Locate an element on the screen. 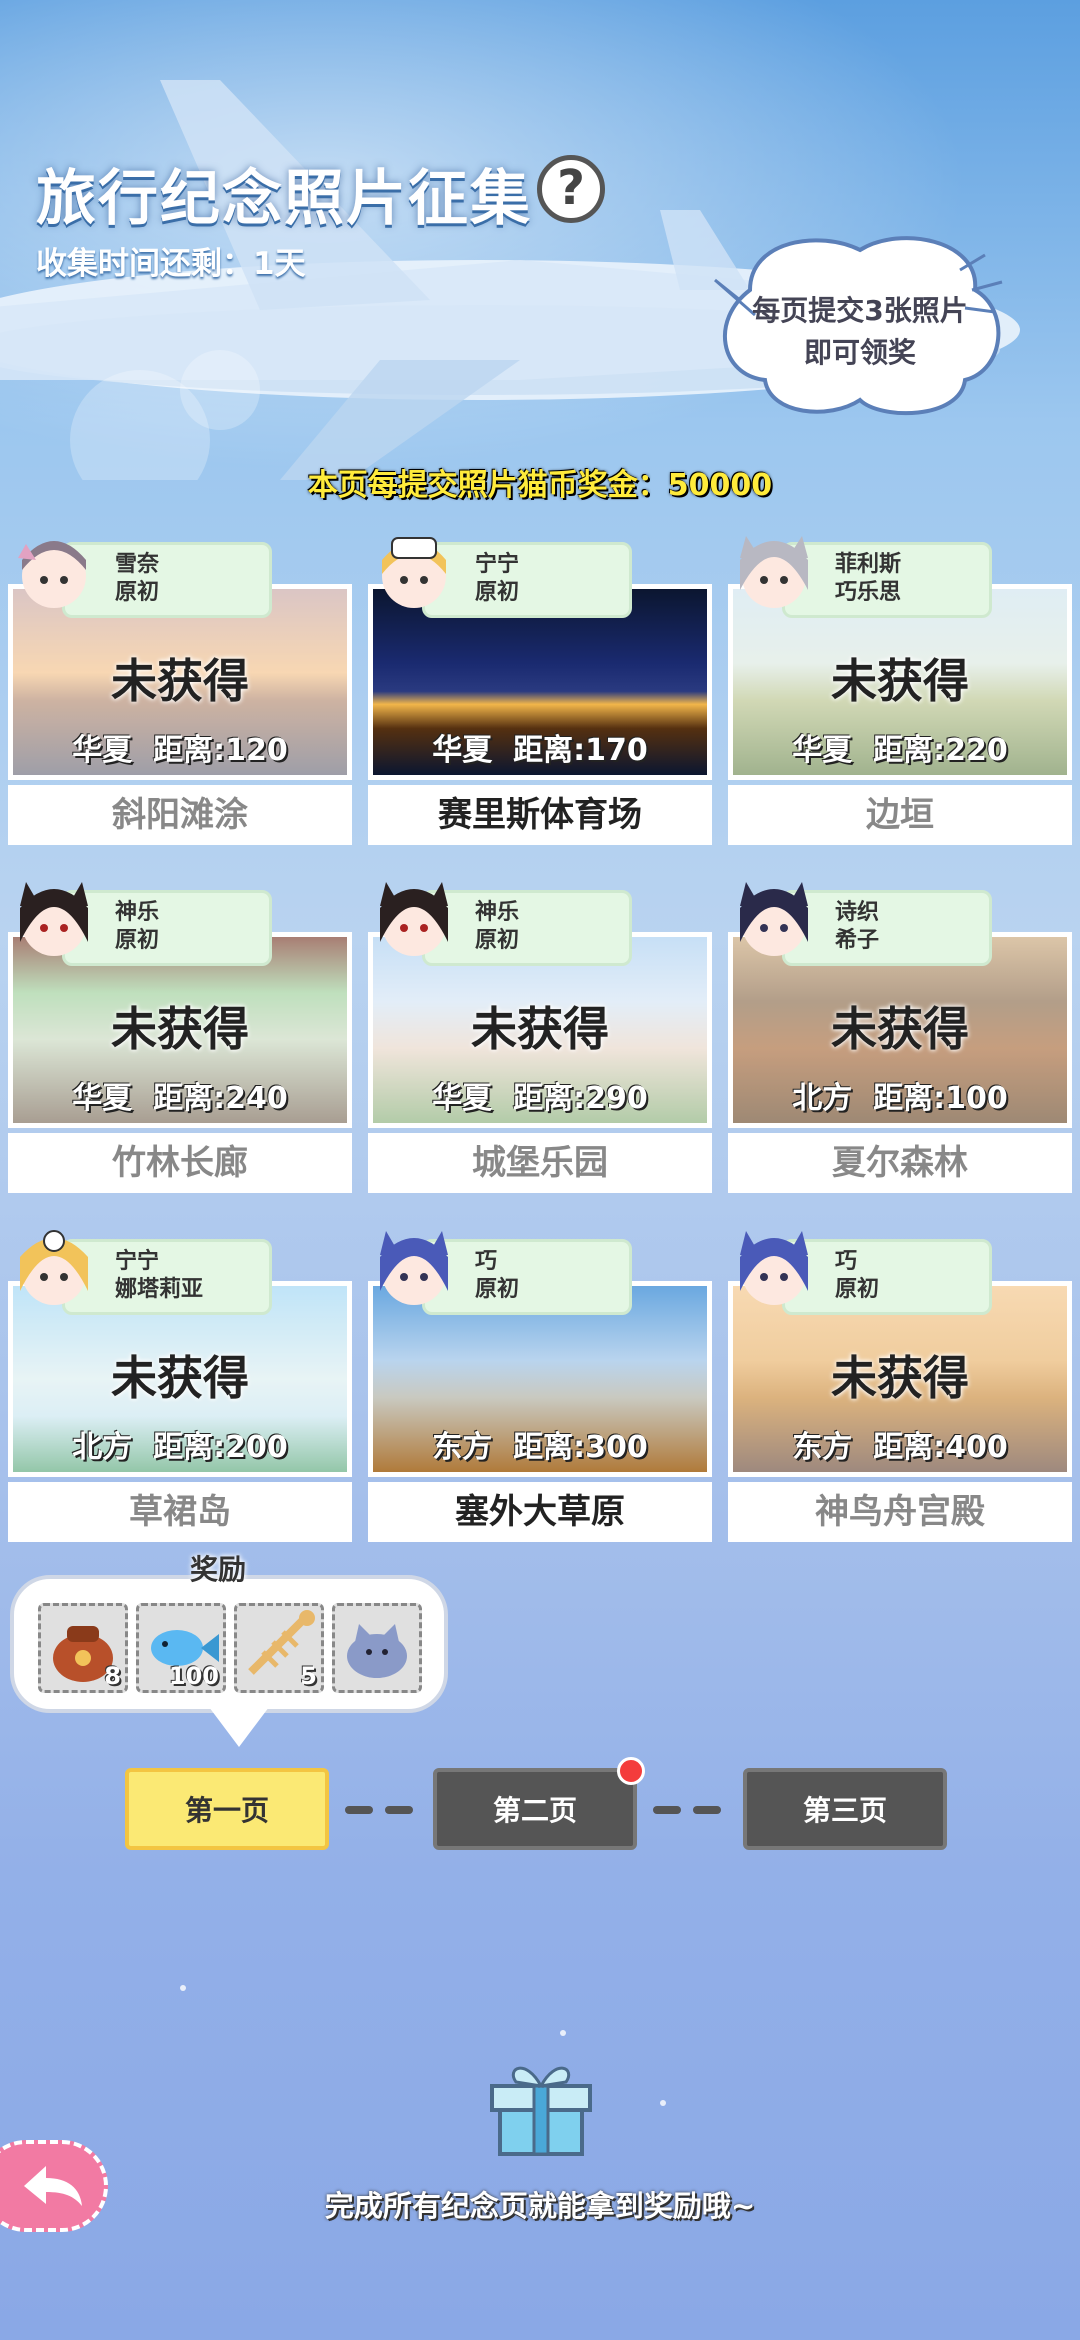 The height and width of the screenshot is (2340, 1080). distance-info: 华夏 距离:220 is located at coordinates (900, 747).